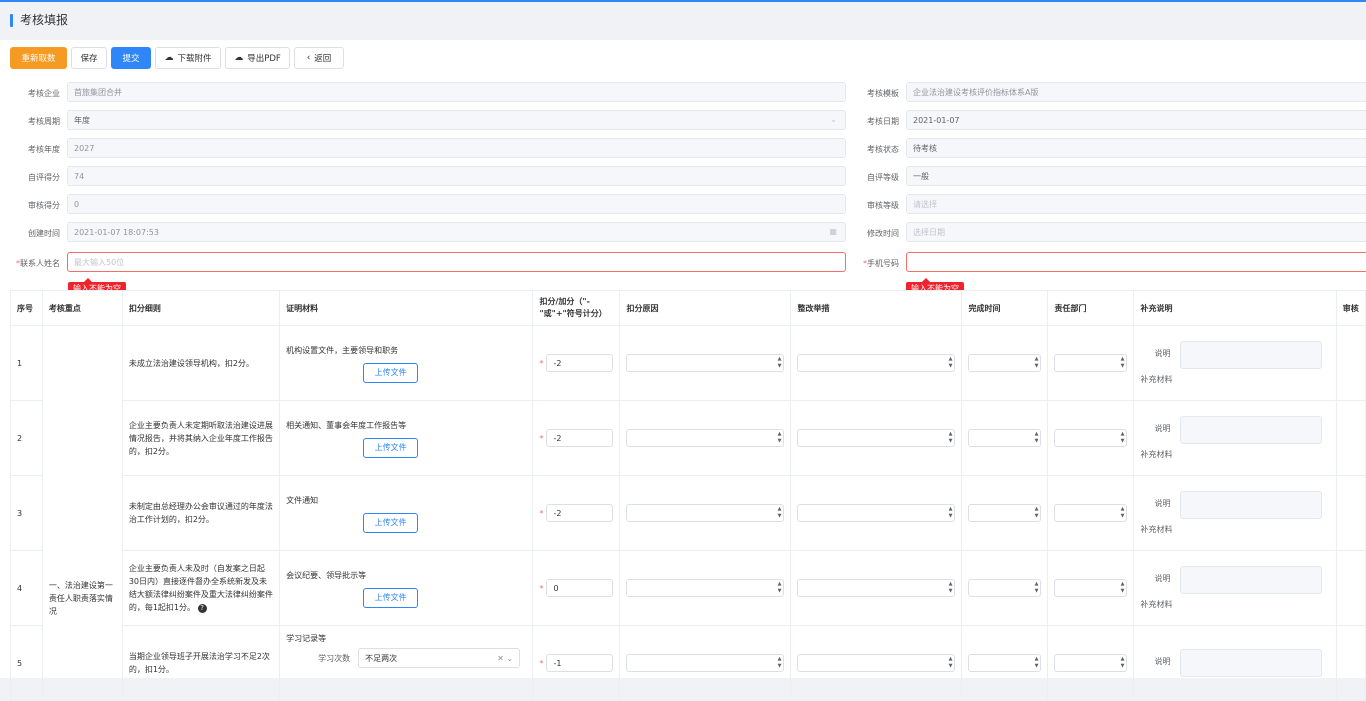 The width and height of the screenshot is (1366, 701). What do you see at coordinates (38, 263) in the screenshot?
I see `contact-label: *联系人姓名` at bounding box center [38, 263].